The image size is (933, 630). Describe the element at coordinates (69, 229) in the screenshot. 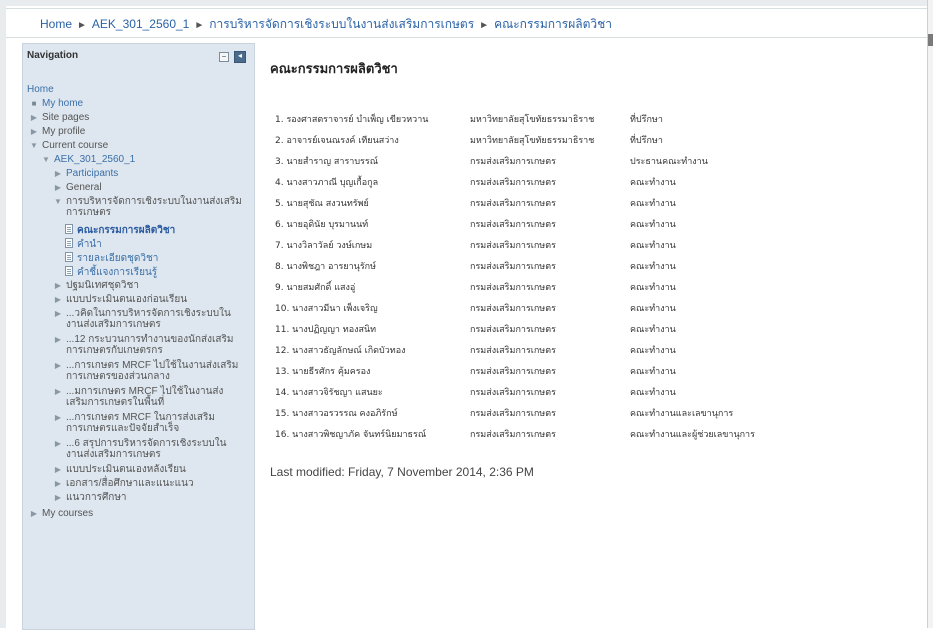

I see `page-icon` at that location.